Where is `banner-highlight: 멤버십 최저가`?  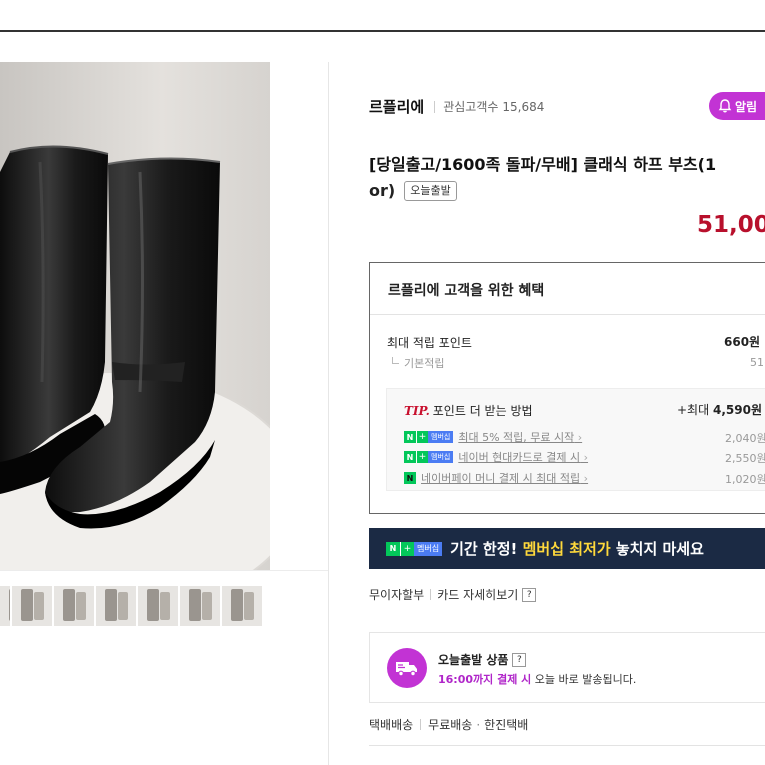 banner-highlight: 멤버십 최저가 is located at coordinates (566, 549).